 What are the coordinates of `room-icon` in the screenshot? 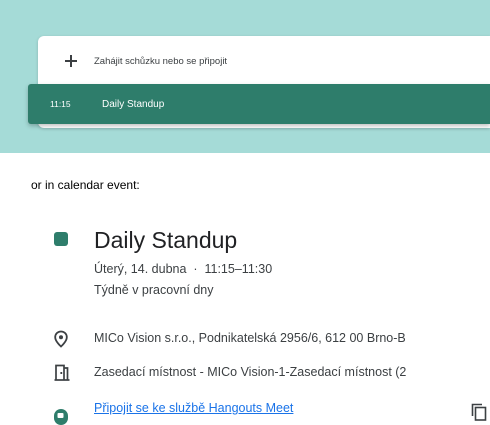 It's located at (62, 372).